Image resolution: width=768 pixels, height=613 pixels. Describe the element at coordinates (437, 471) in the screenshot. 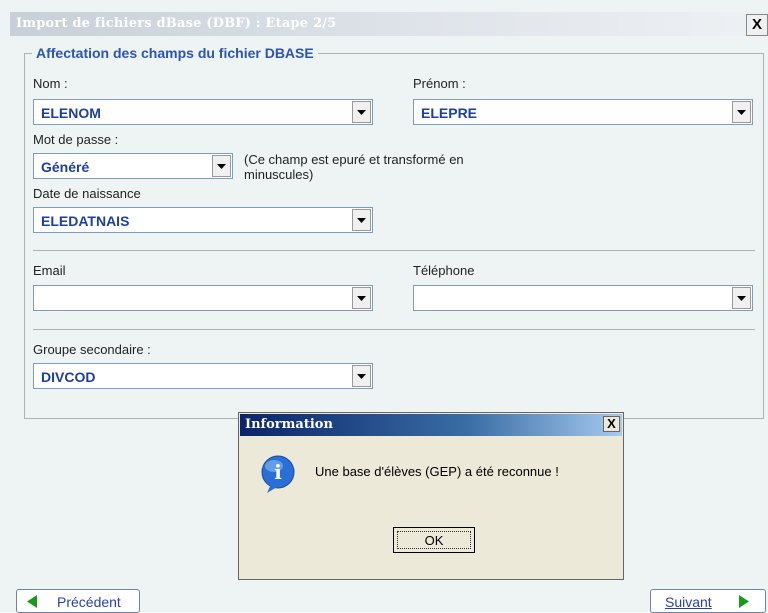

I see `dialog-message: Une base d'élèves (GEP) a été reconnue !` at that location.